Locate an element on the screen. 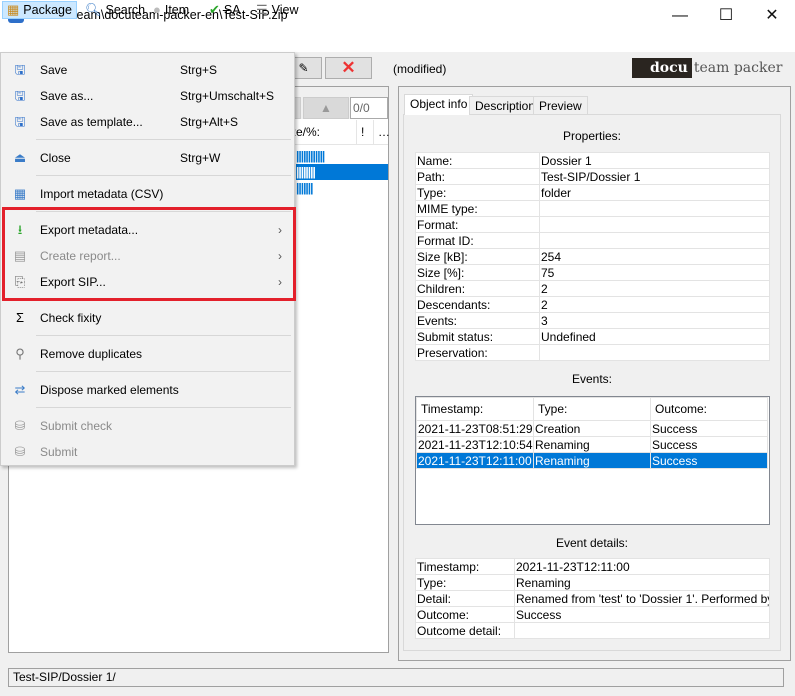 Image resolution: width=795 pixels, height=696 pixels. property-row: Path: Test-SIP/Dossier 1 is located at coordinates (592, 176).